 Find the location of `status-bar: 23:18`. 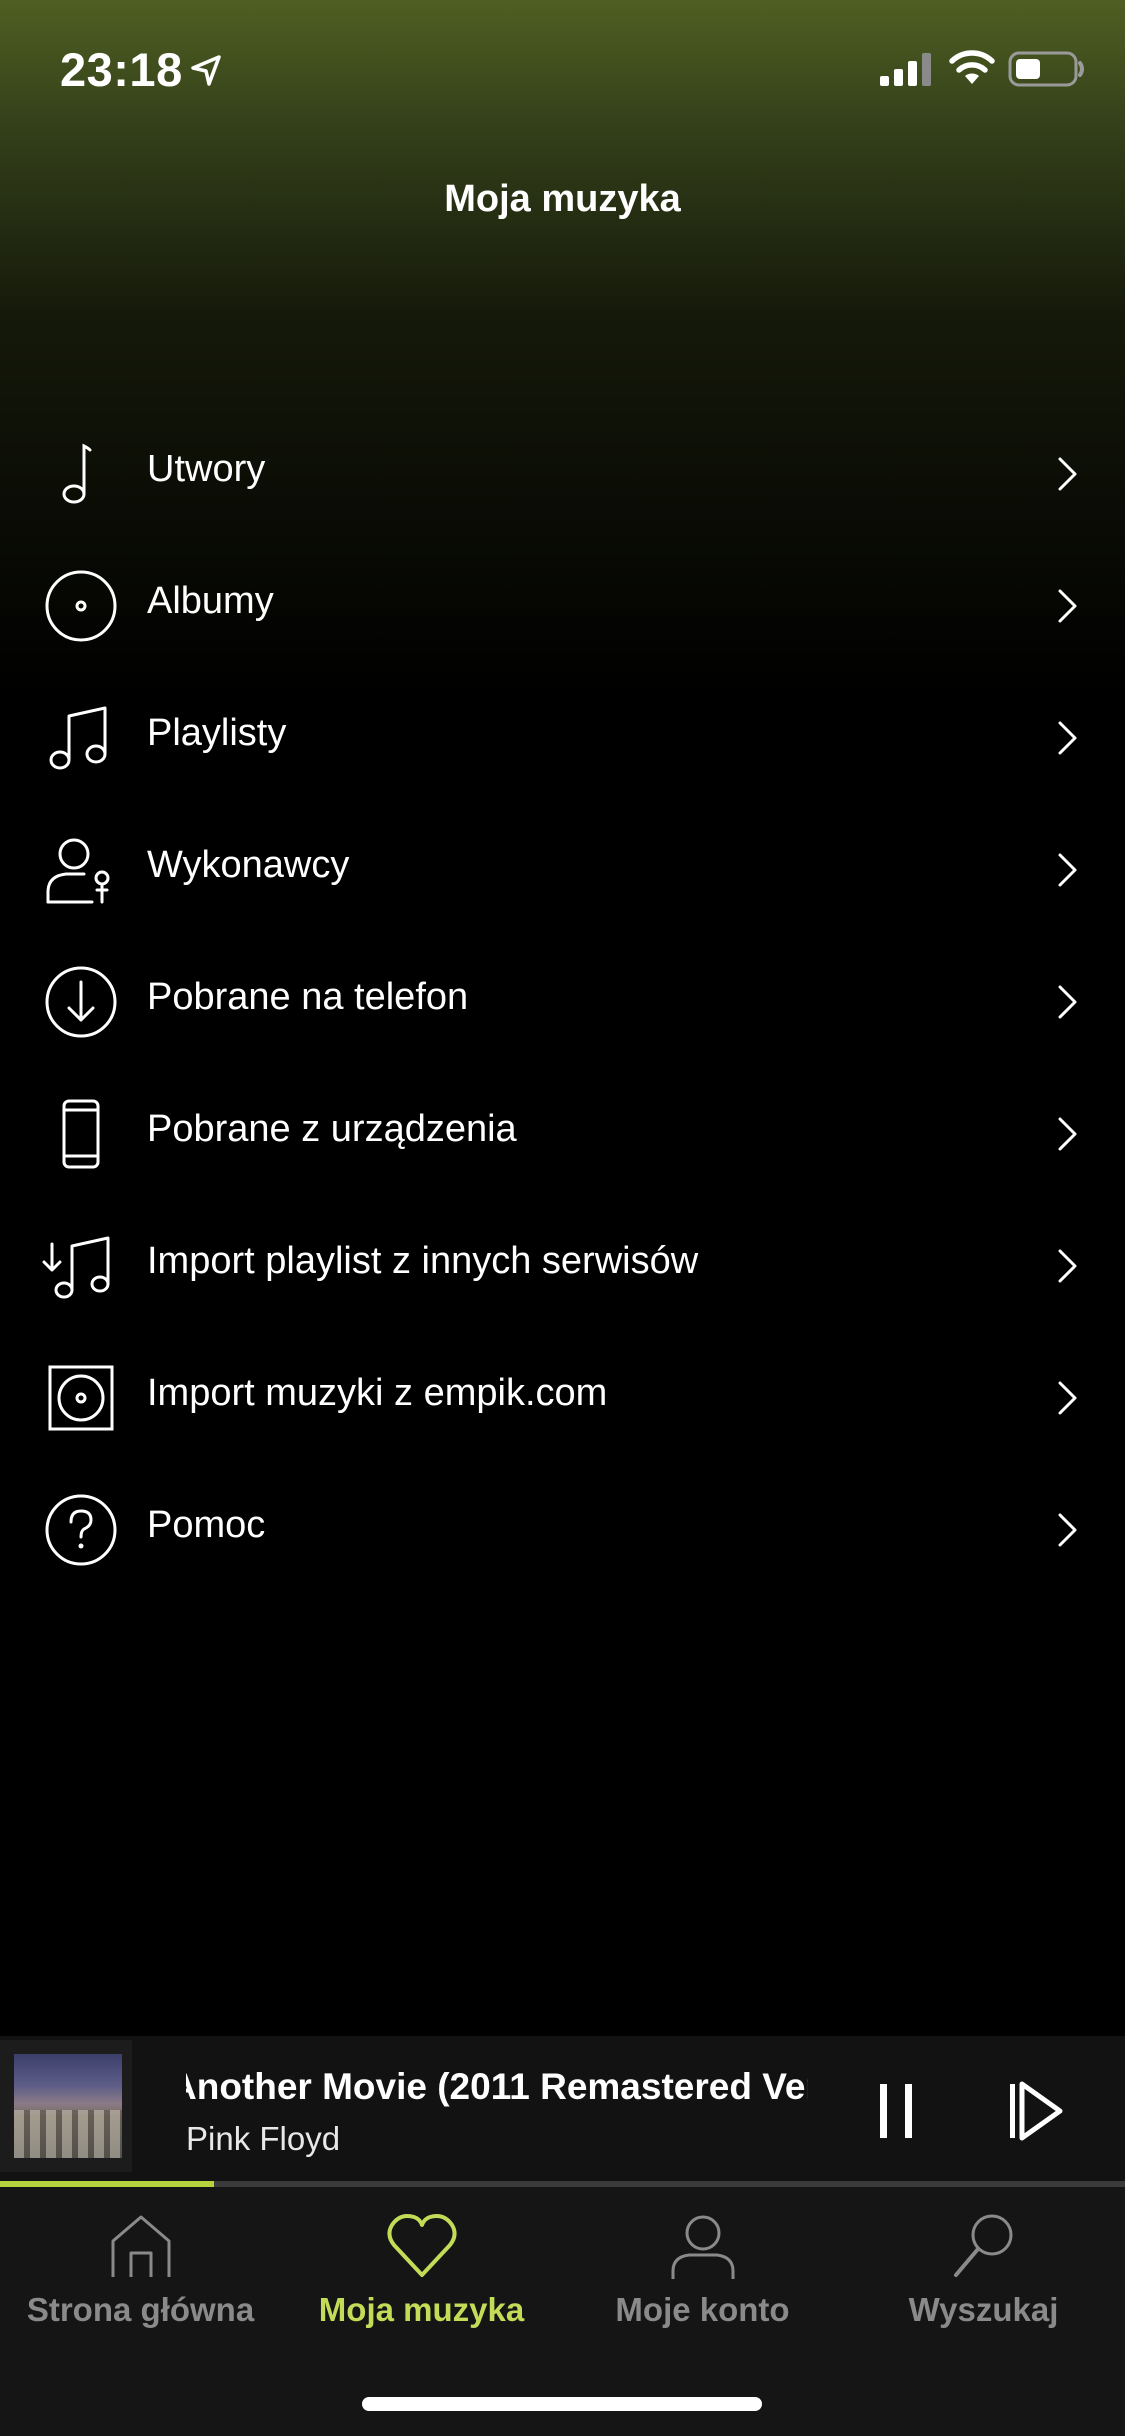

status-bar: 23:18 is located at coordinates (562, 70).